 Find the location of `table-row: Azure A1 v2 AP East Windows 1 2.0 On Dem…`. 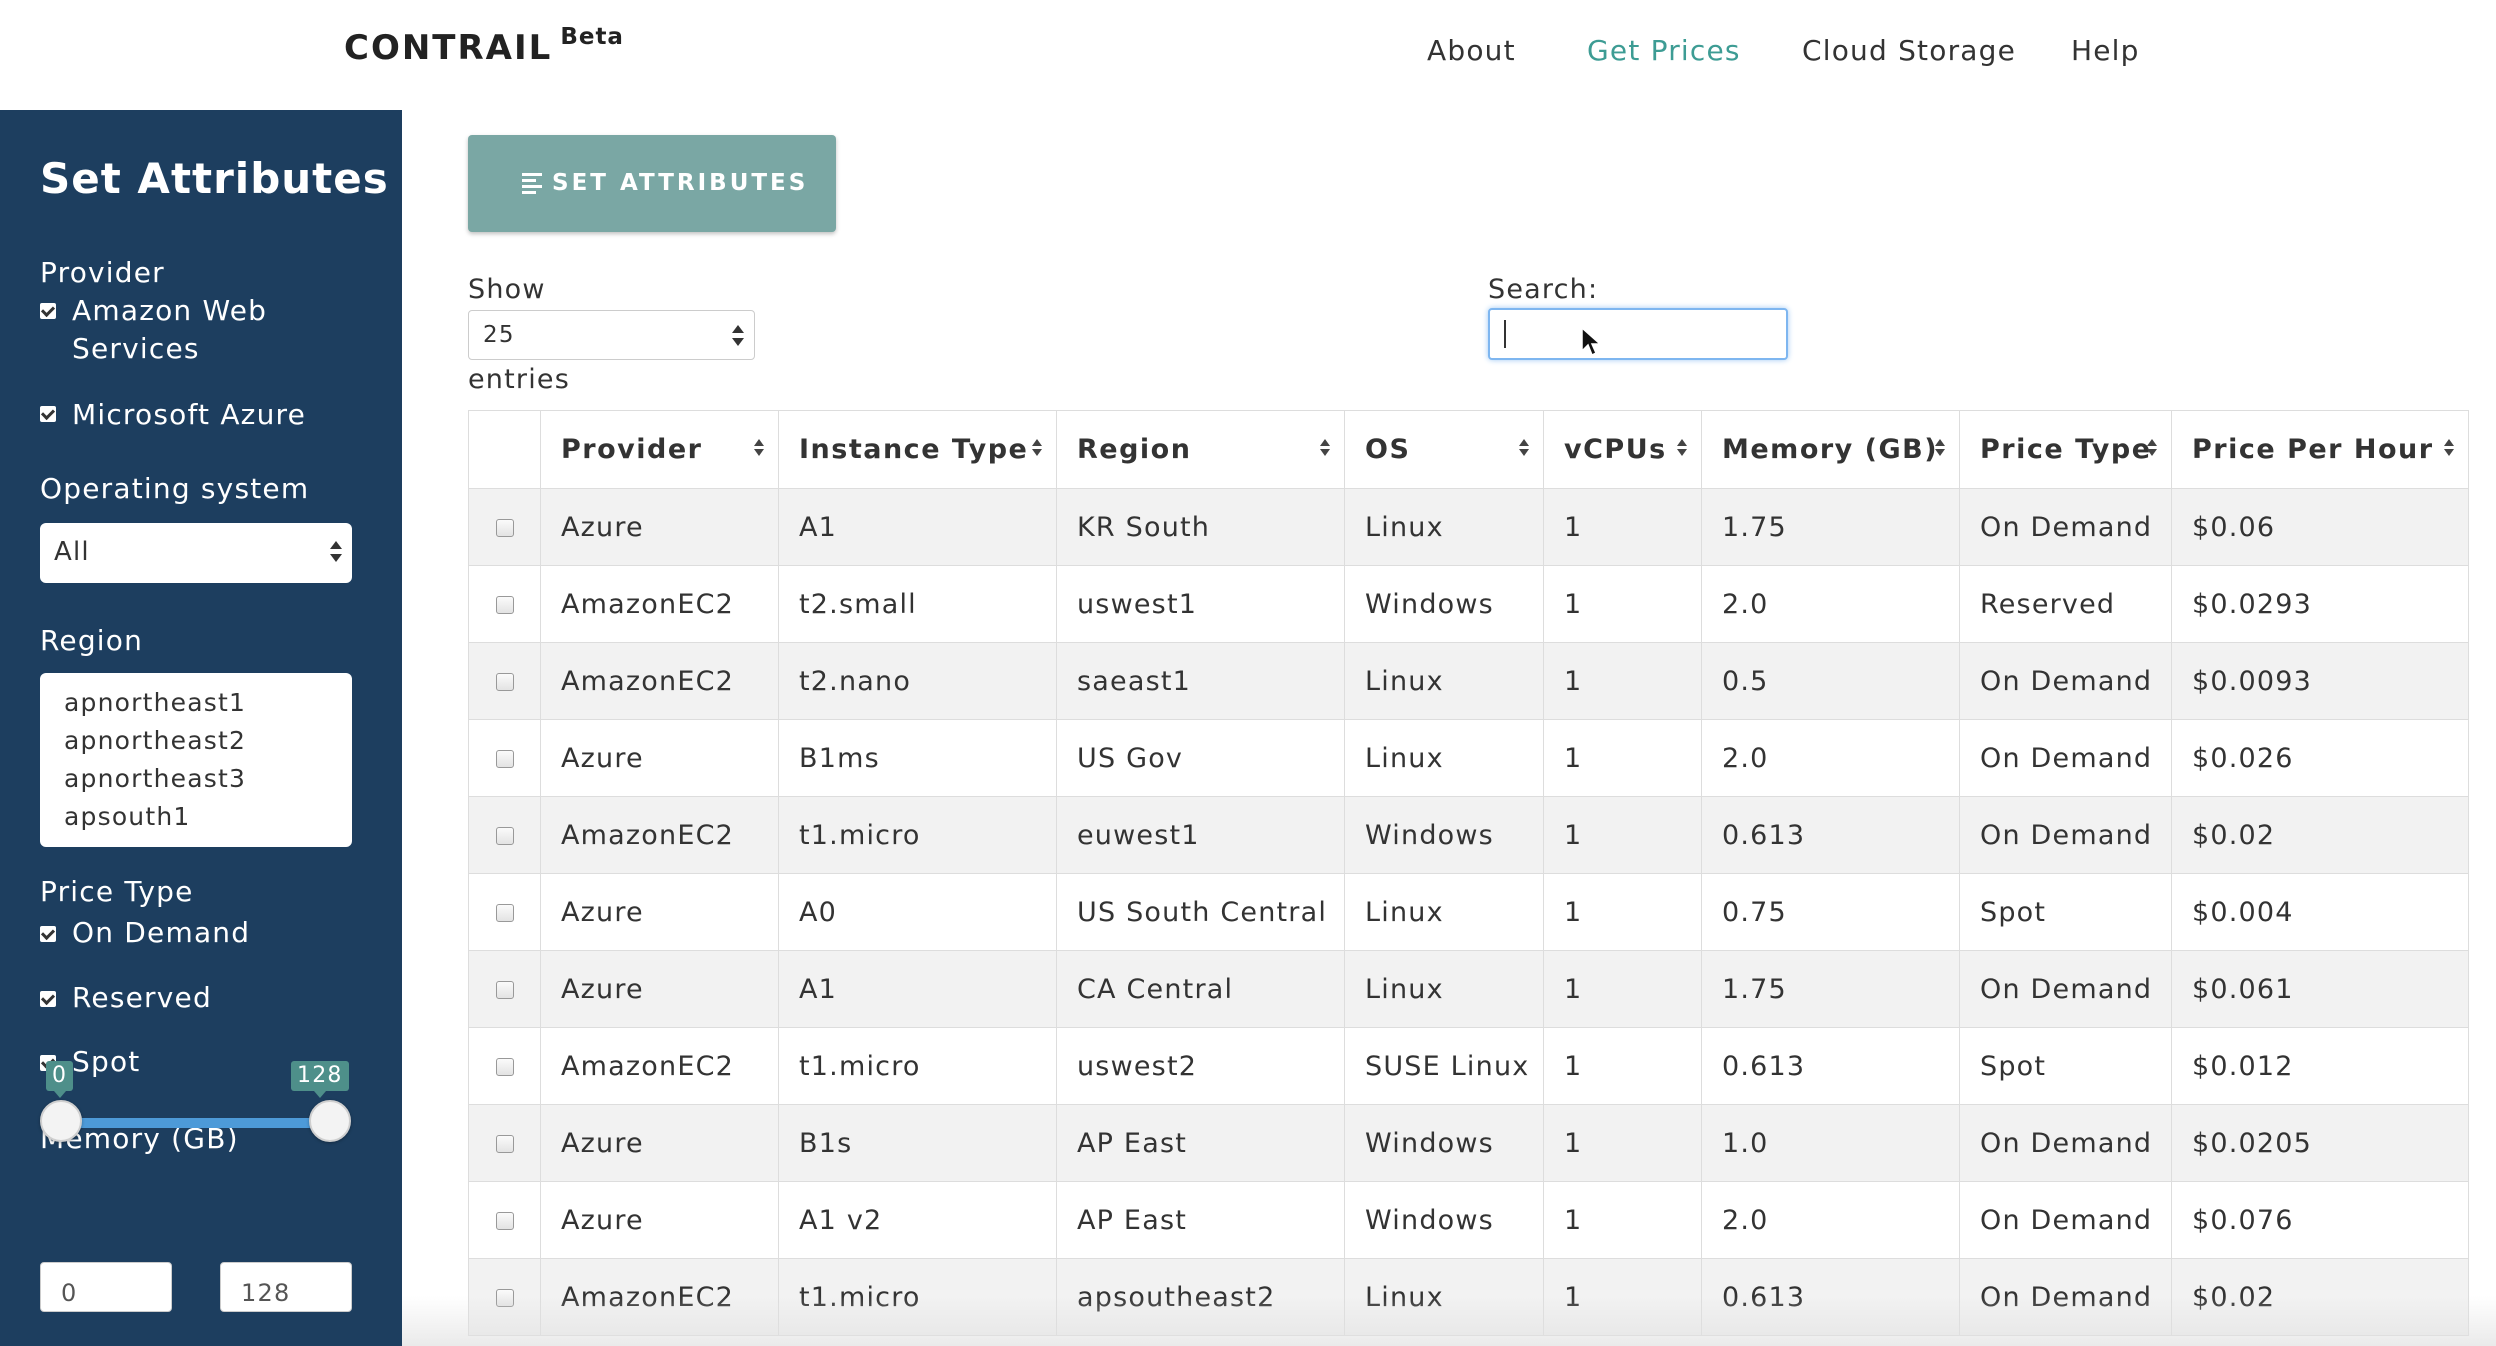

table-row: Azure A1 v2 AP East Windows 1 2.0 On Dem… is located at coordinates (1468, 1220).